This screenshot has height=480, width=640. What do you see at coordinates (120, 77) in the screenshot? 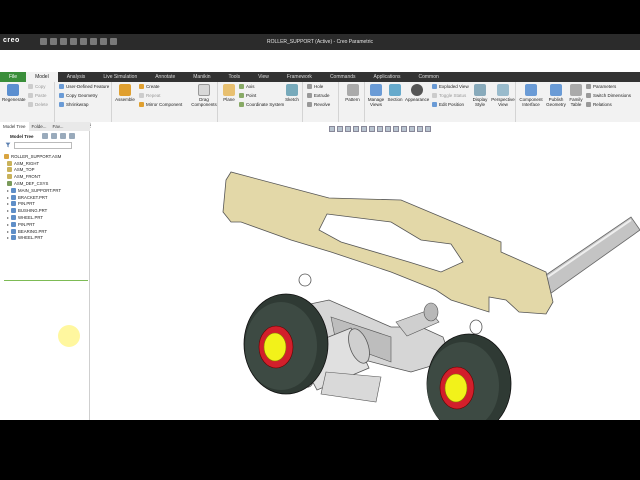
I see `tab-live-simulation: Live Simulation` at bounding box center [120, 77].